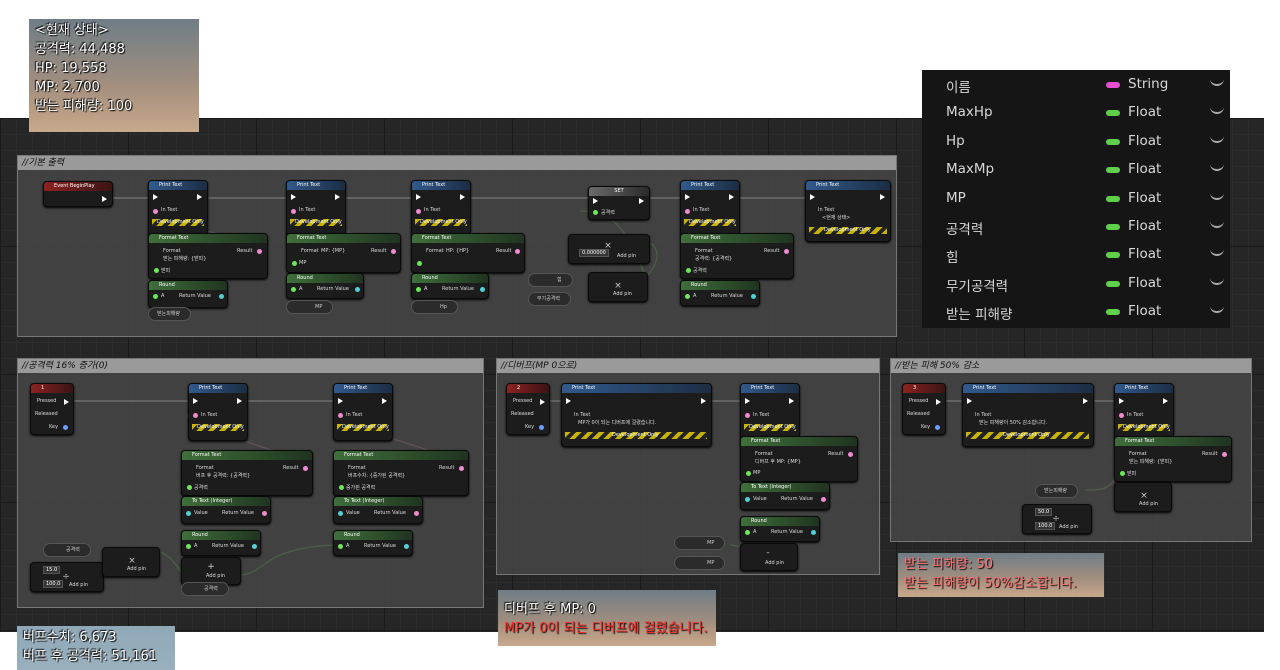  What do you see at coordinates (1076, 169) in the screenshot?
I see `variable-row: MaxMp Float` at bounding box center [1076, 169].